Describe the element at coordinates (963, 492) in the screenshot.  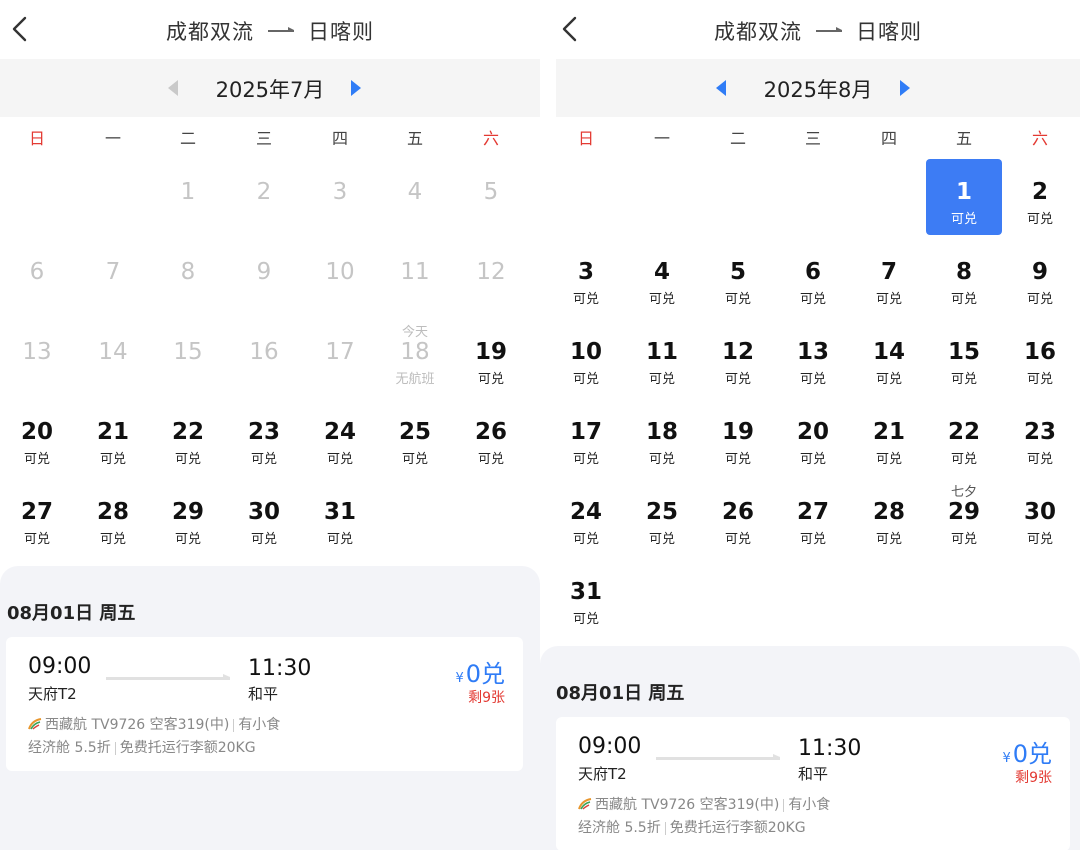
I see `day-tag: 七夕` at that location.